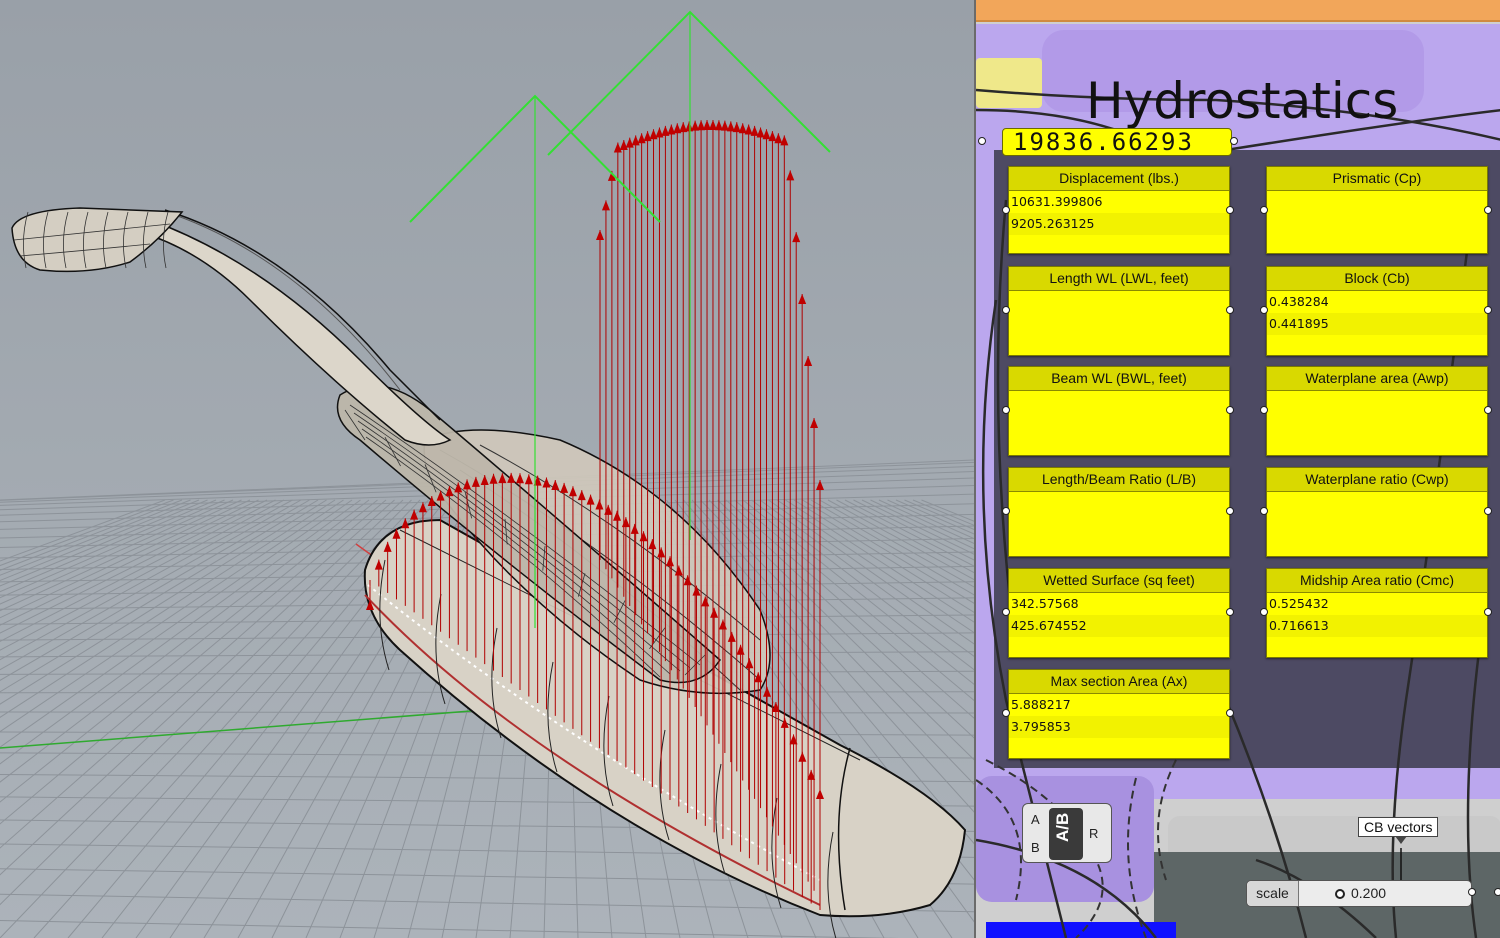  I want to click on panel-title: Max section Area (Ax), so click(1119, 682).